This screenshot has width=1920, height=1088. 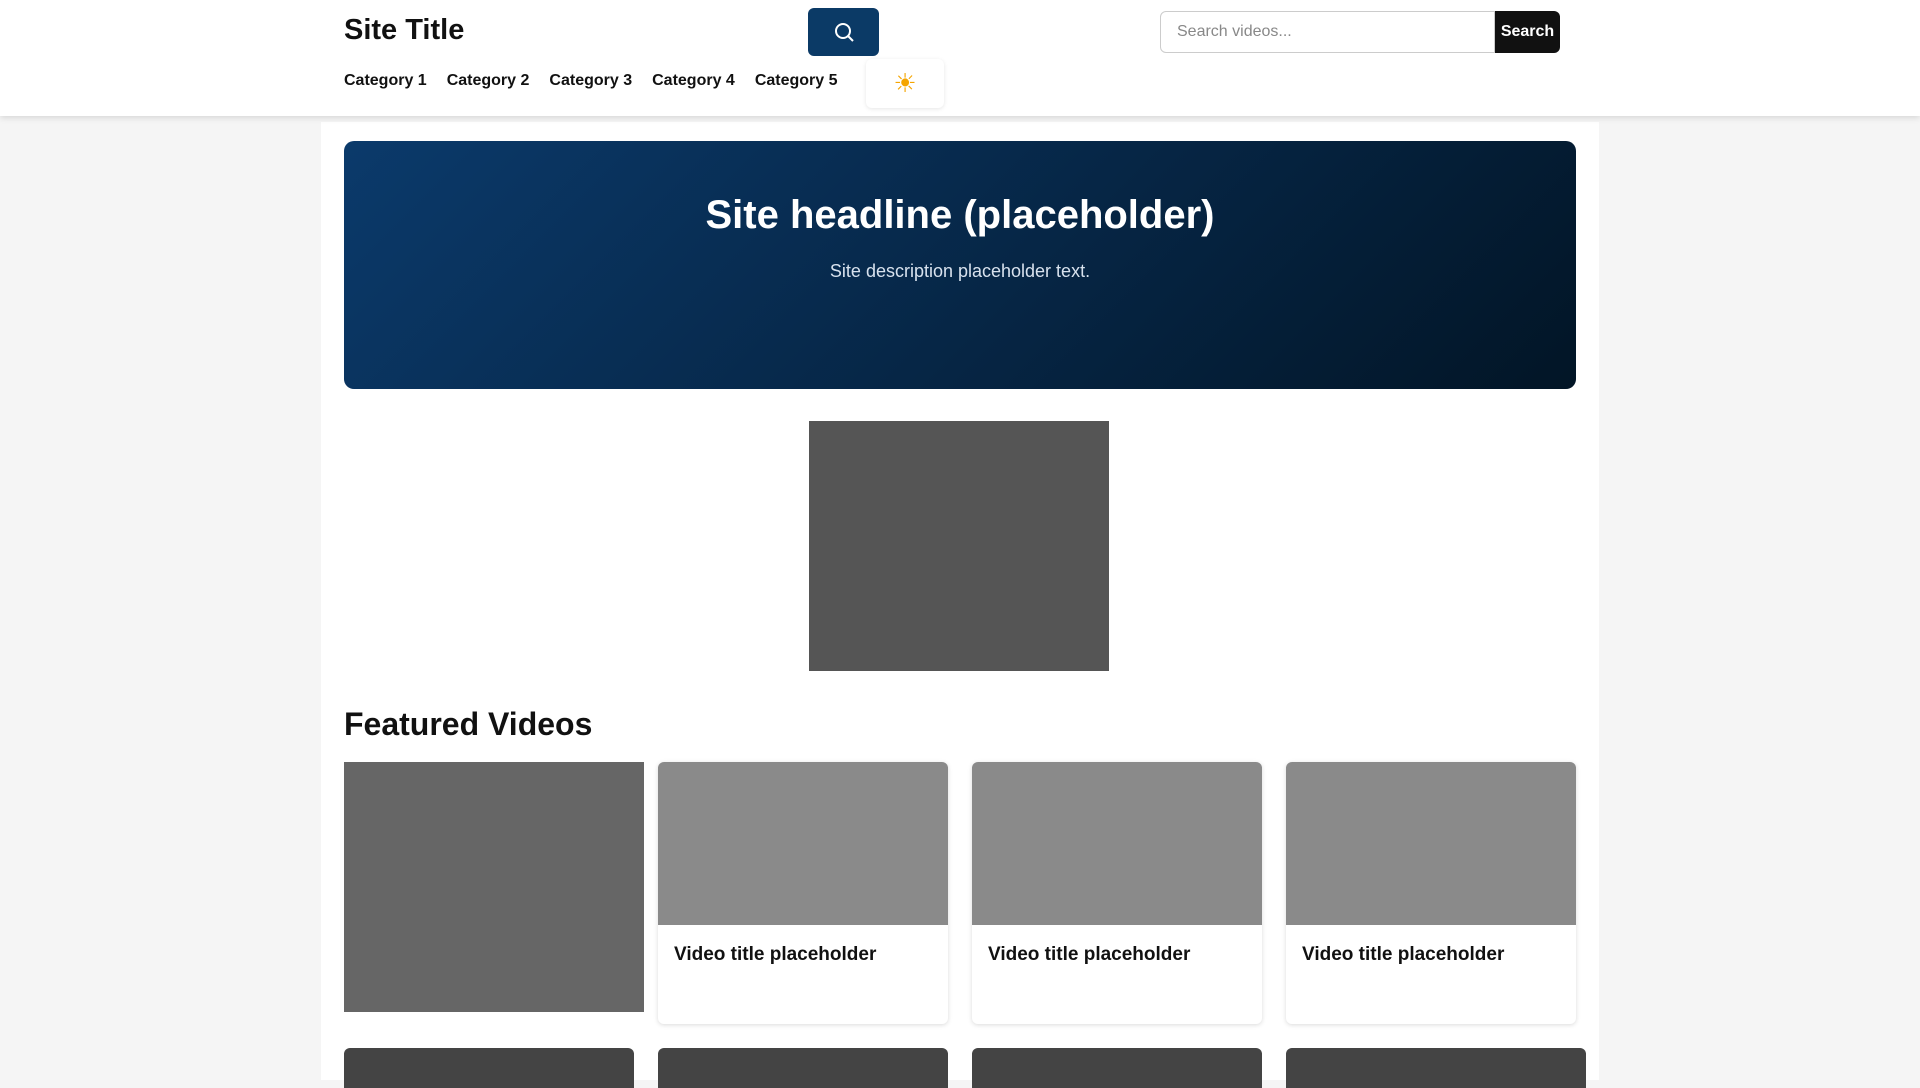 I want to click on hero-title: Site headline (placeholder), so click(x=960, y=215).